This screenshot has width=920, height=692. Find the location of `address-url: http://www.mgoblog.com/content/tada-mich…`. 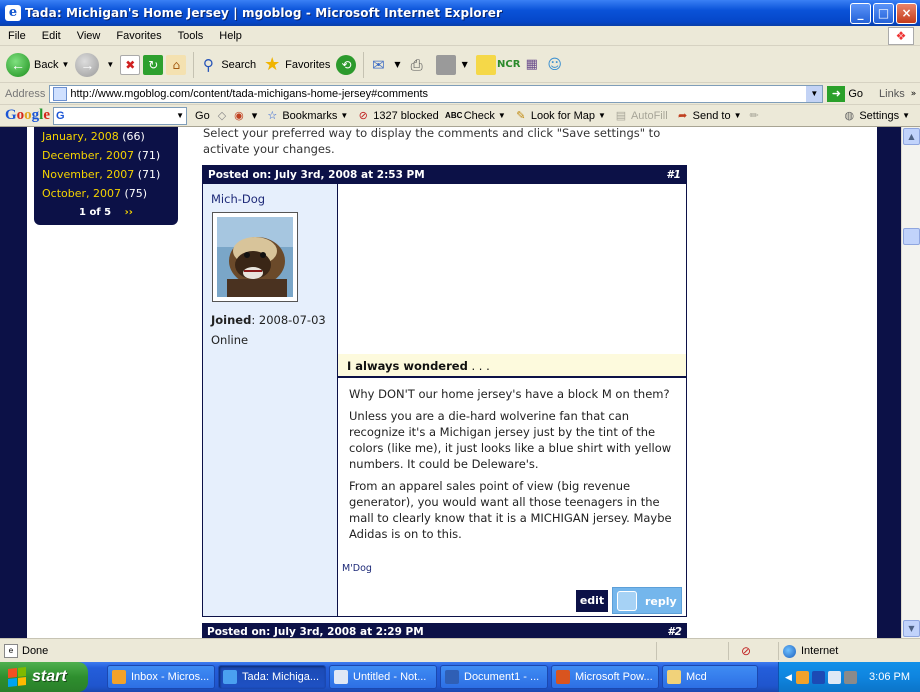

address-url: http://www.mgoblog.com/content/tada-mich… is located at coordinates (438, 94).